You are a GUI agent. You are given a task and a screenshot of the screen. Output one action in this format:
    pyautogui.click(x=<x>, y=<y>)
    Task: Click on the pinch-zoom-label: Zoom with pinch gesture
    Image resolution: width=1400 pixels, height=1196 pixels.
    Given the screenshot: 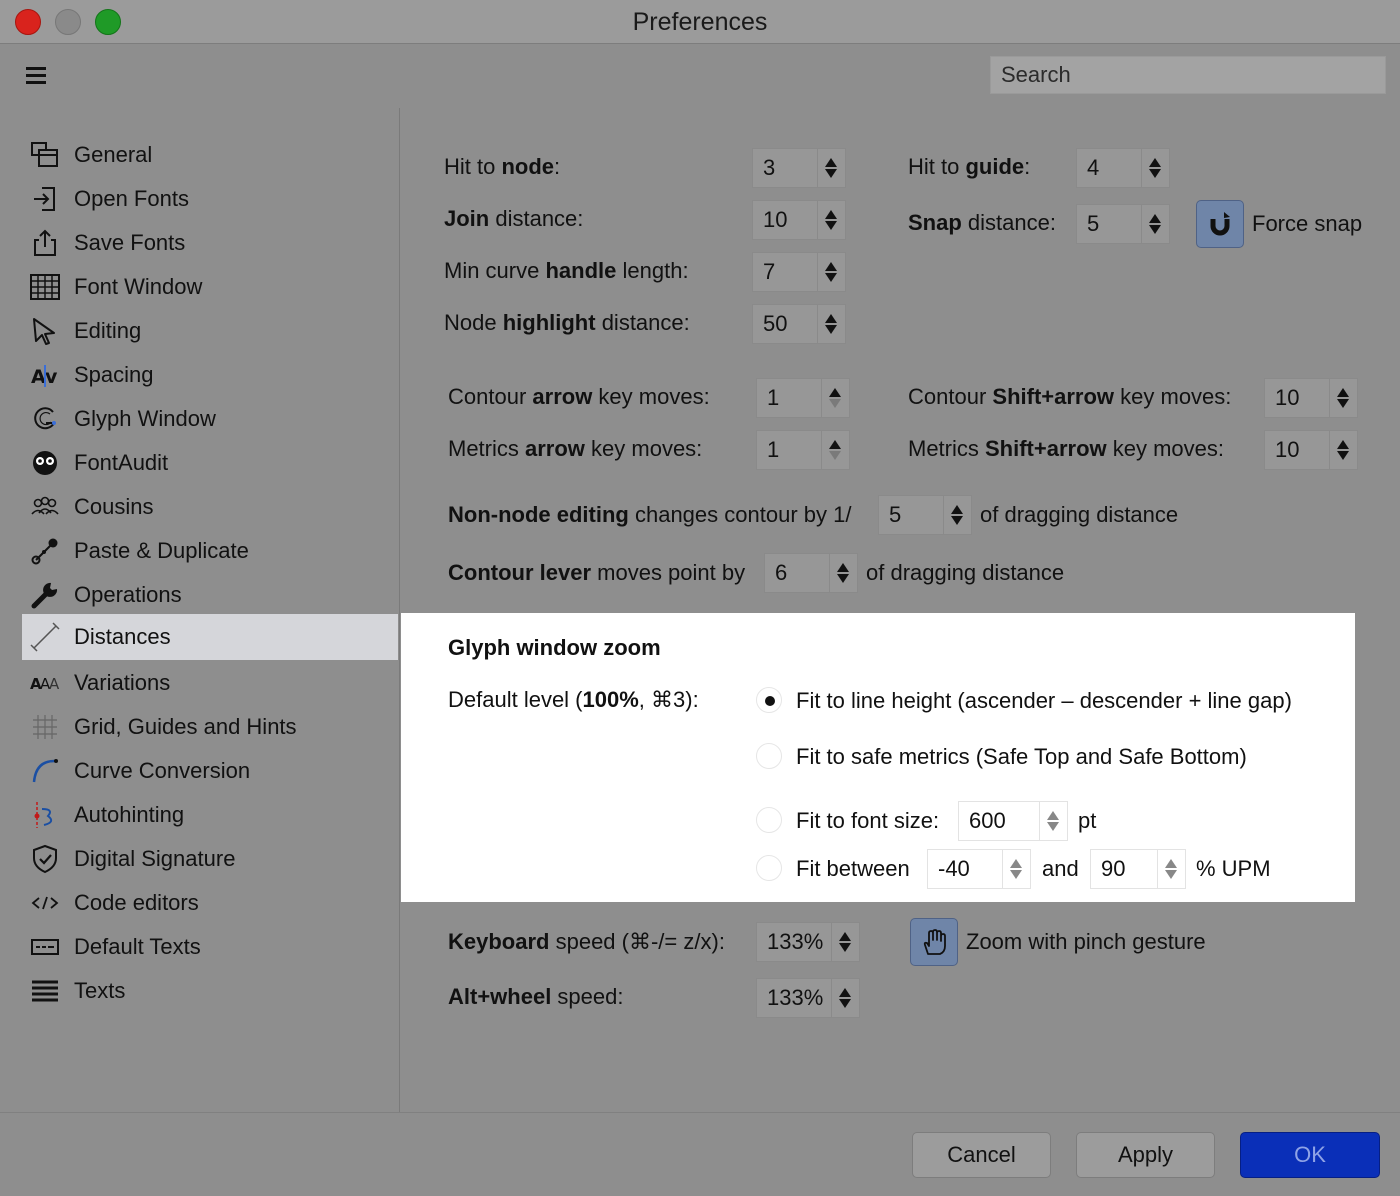 What is the action you would take?
    pyautogui.click(x=1086, y=941)
    